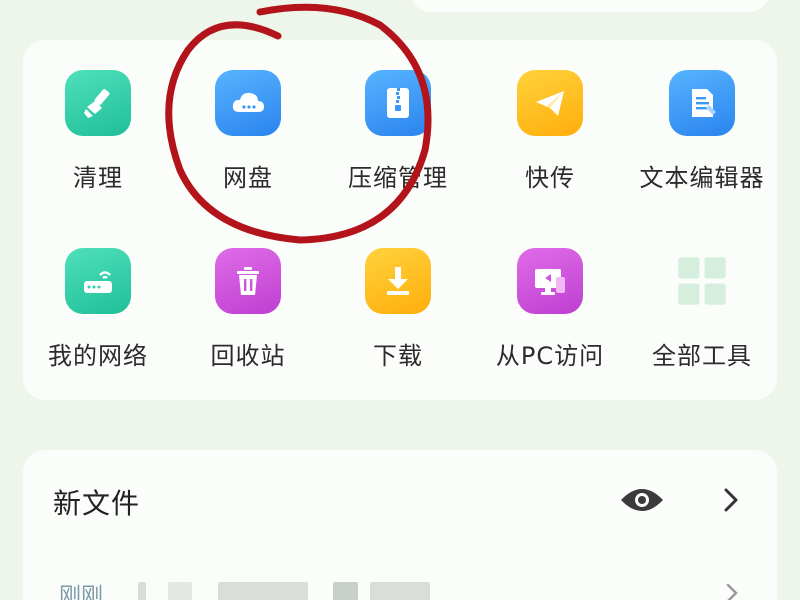 This screenshot has width=800, height=600. What do you see at coordinates (98, 281) in the screenshot?
I see `router-icon` at bounding box center [98, 281].